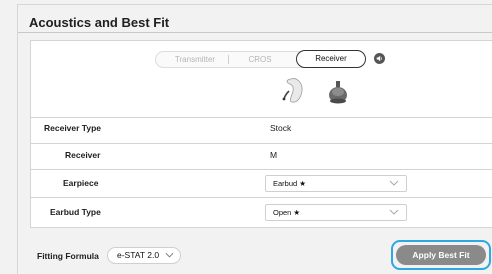 Image resolution: width=492 pixels, height=274 pixels. Describe the element at coordinates (336, 212) in the screenshot. I see `earbud-type-select: Open ★` at that location.